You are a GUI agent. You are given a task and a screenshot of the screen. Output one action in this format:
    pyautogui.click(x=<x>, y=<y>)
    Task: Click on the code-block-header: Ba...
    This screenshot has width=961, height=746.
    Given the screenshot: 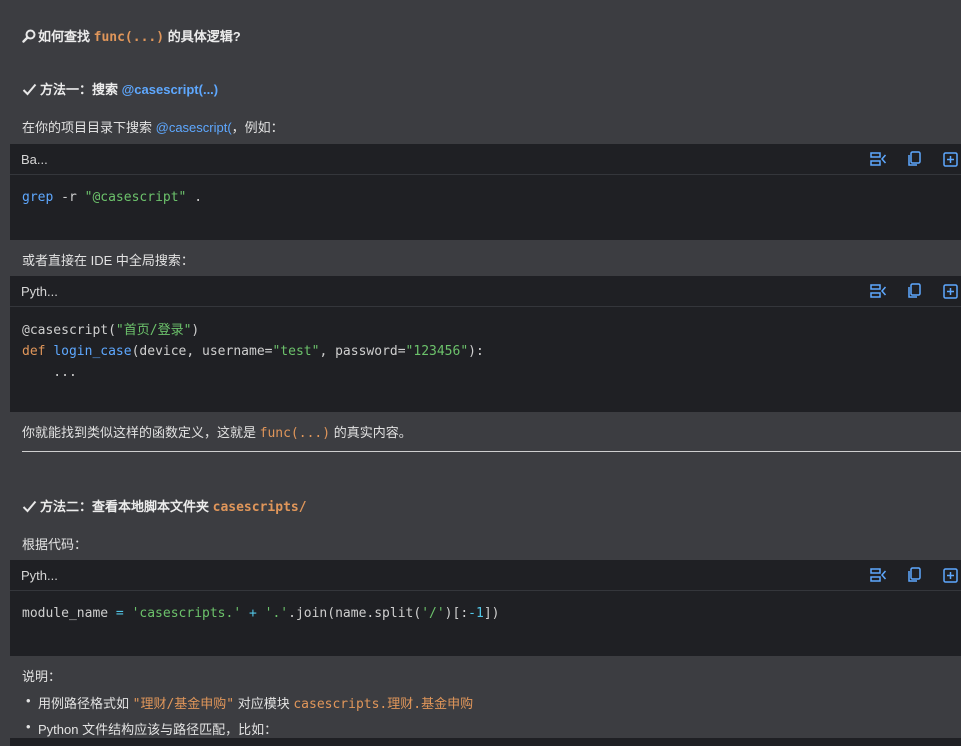 What is the action you would take?
    pyautogui.click(x=485, y=159)
    